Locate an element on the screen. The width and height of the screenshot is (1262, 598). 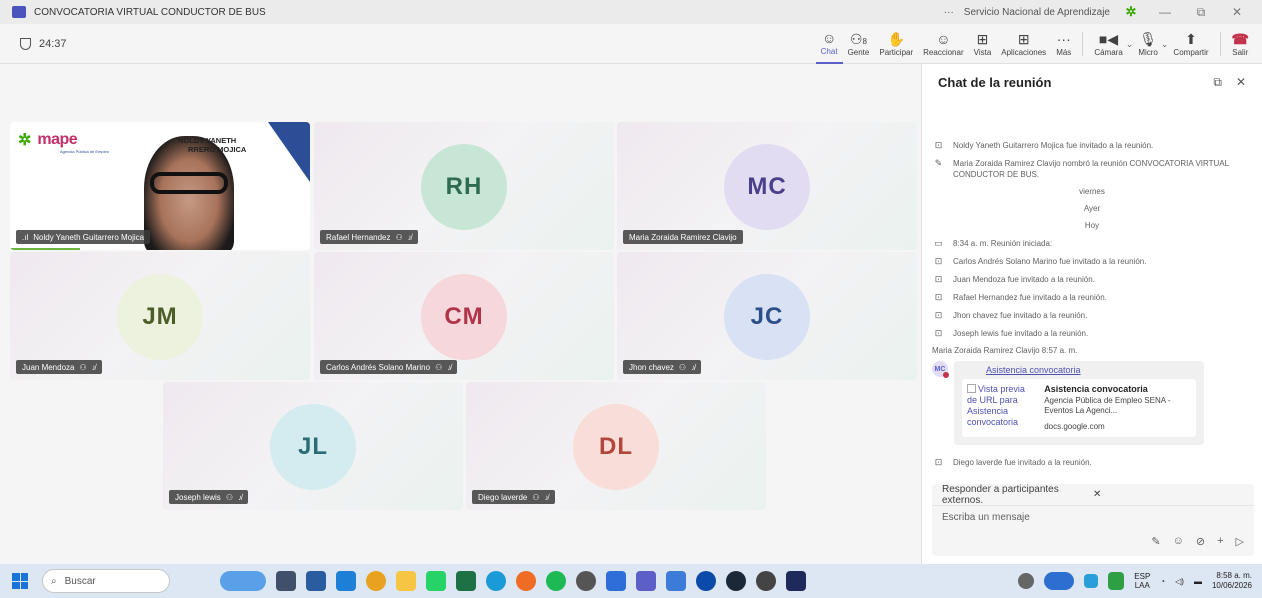
edge-icon is located at coordinates (496, 581).